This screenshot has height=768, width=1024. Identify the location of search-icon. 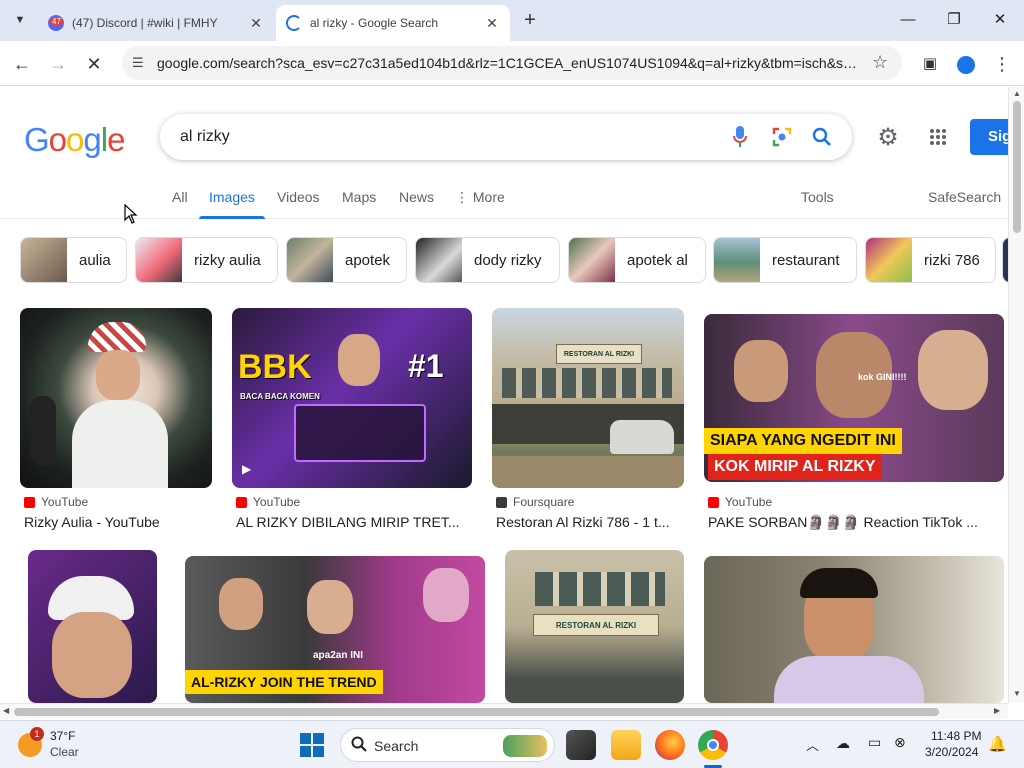
(822, 137).